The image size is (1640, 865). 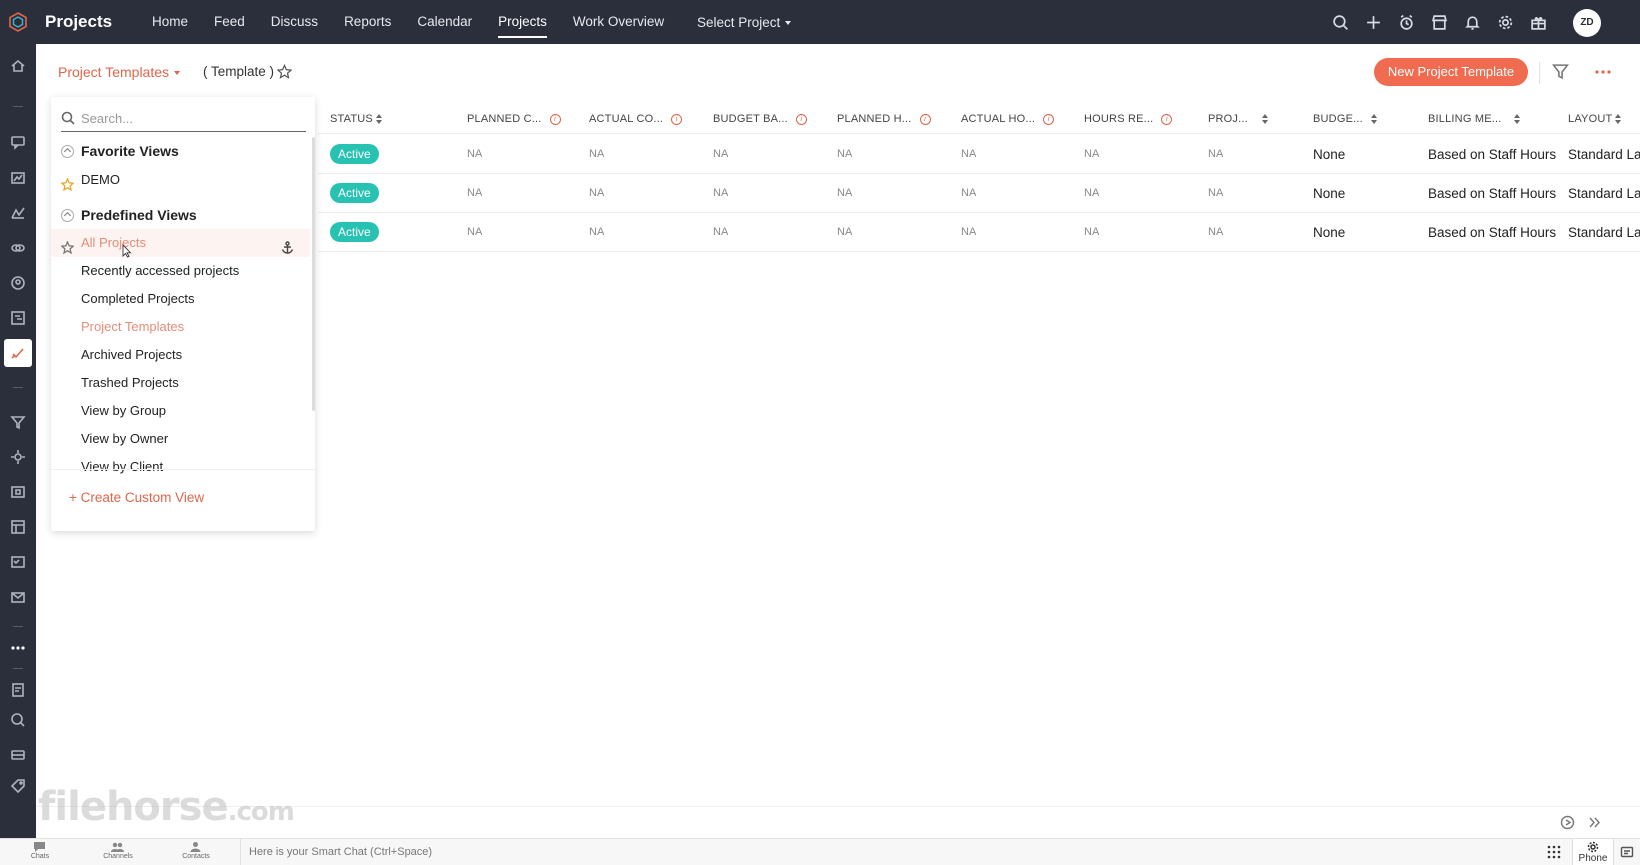 What do you see at coordinates (119, 72) in the screenshot?
I see `view-selector: Project Templates` at bounding box center [119, 72].